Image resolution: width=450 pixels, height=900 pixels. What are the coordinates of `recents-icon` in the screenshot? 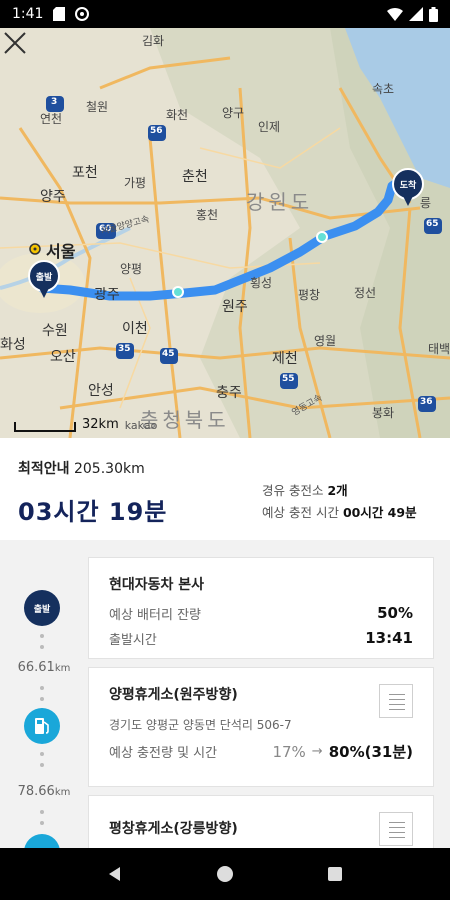 It's located at (335, 874).